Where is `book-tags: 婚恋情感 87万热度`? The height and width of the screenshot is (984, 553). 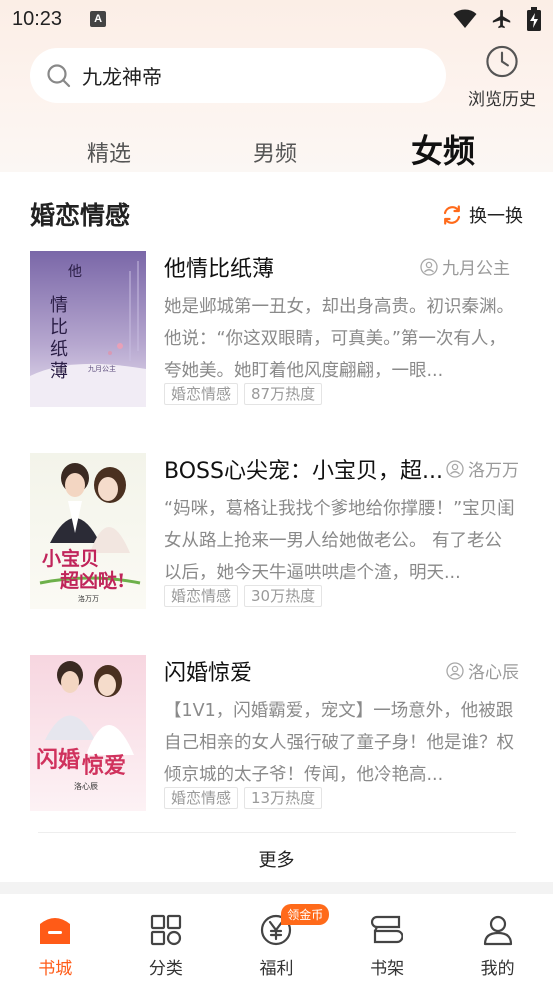 book-tags: 婚恋情感 87万热度 is located at coordinates (243, 394).